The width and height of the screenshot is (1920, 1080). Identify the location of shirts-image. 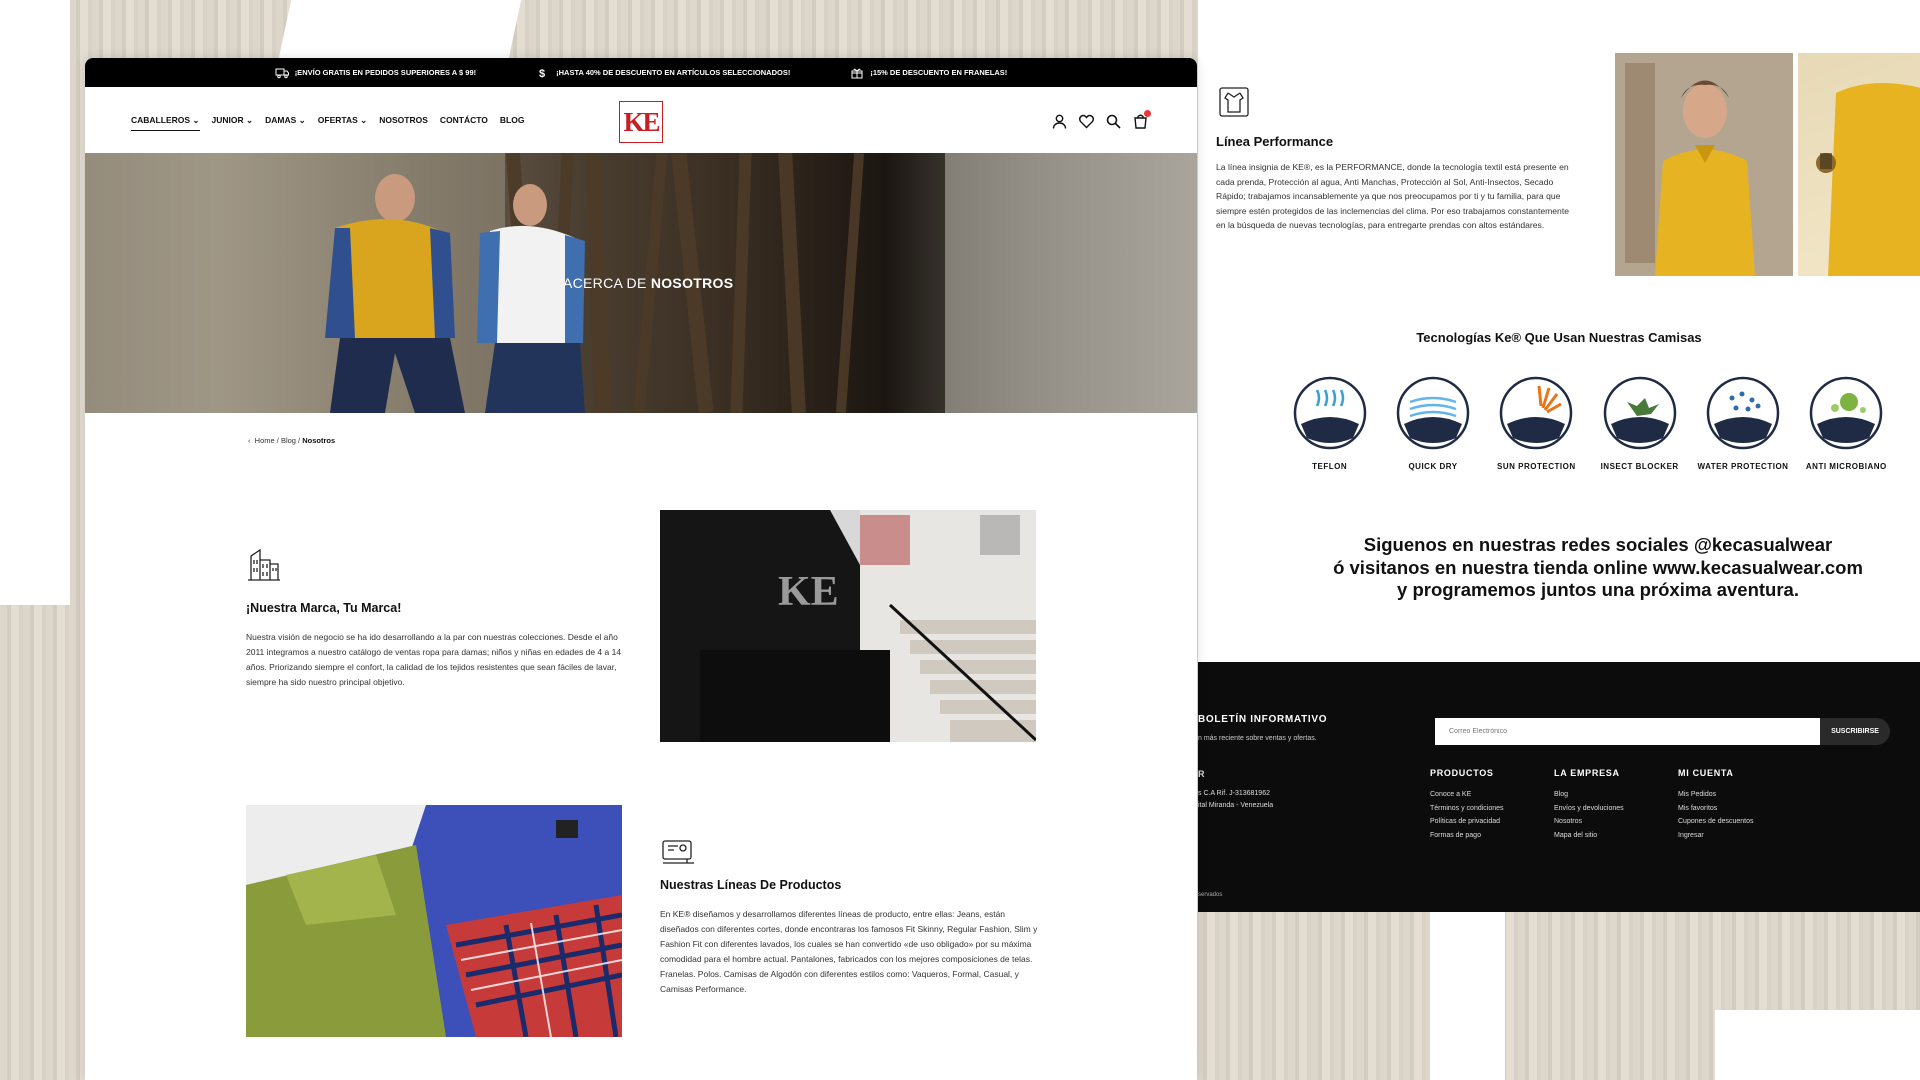
(434, 921).